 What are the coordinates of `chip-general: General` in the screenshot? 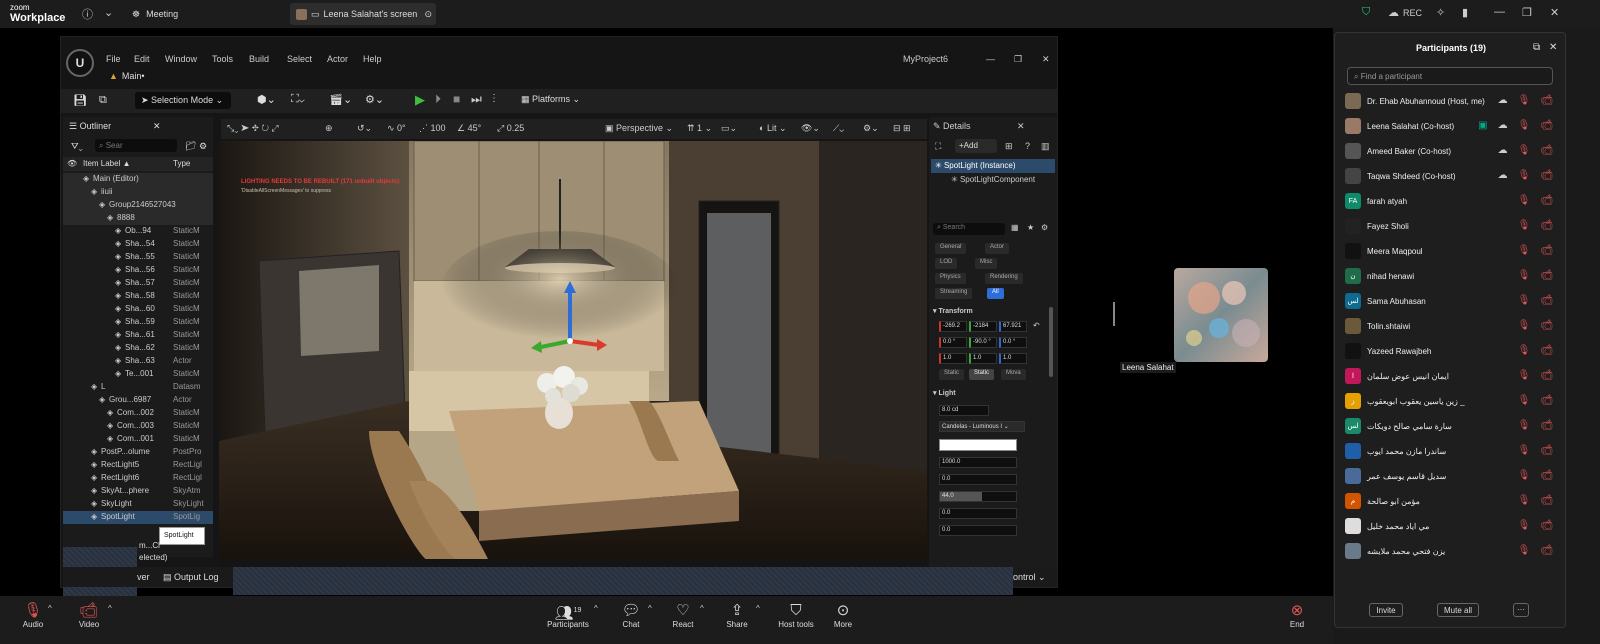 It's located at (951, 248).